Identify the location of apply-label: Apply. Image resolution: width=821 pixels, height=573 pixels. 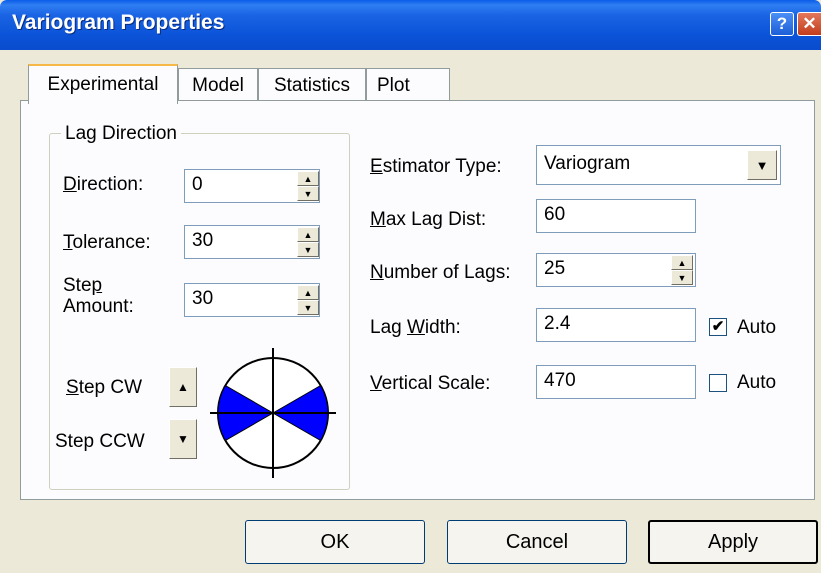
(733, 541).